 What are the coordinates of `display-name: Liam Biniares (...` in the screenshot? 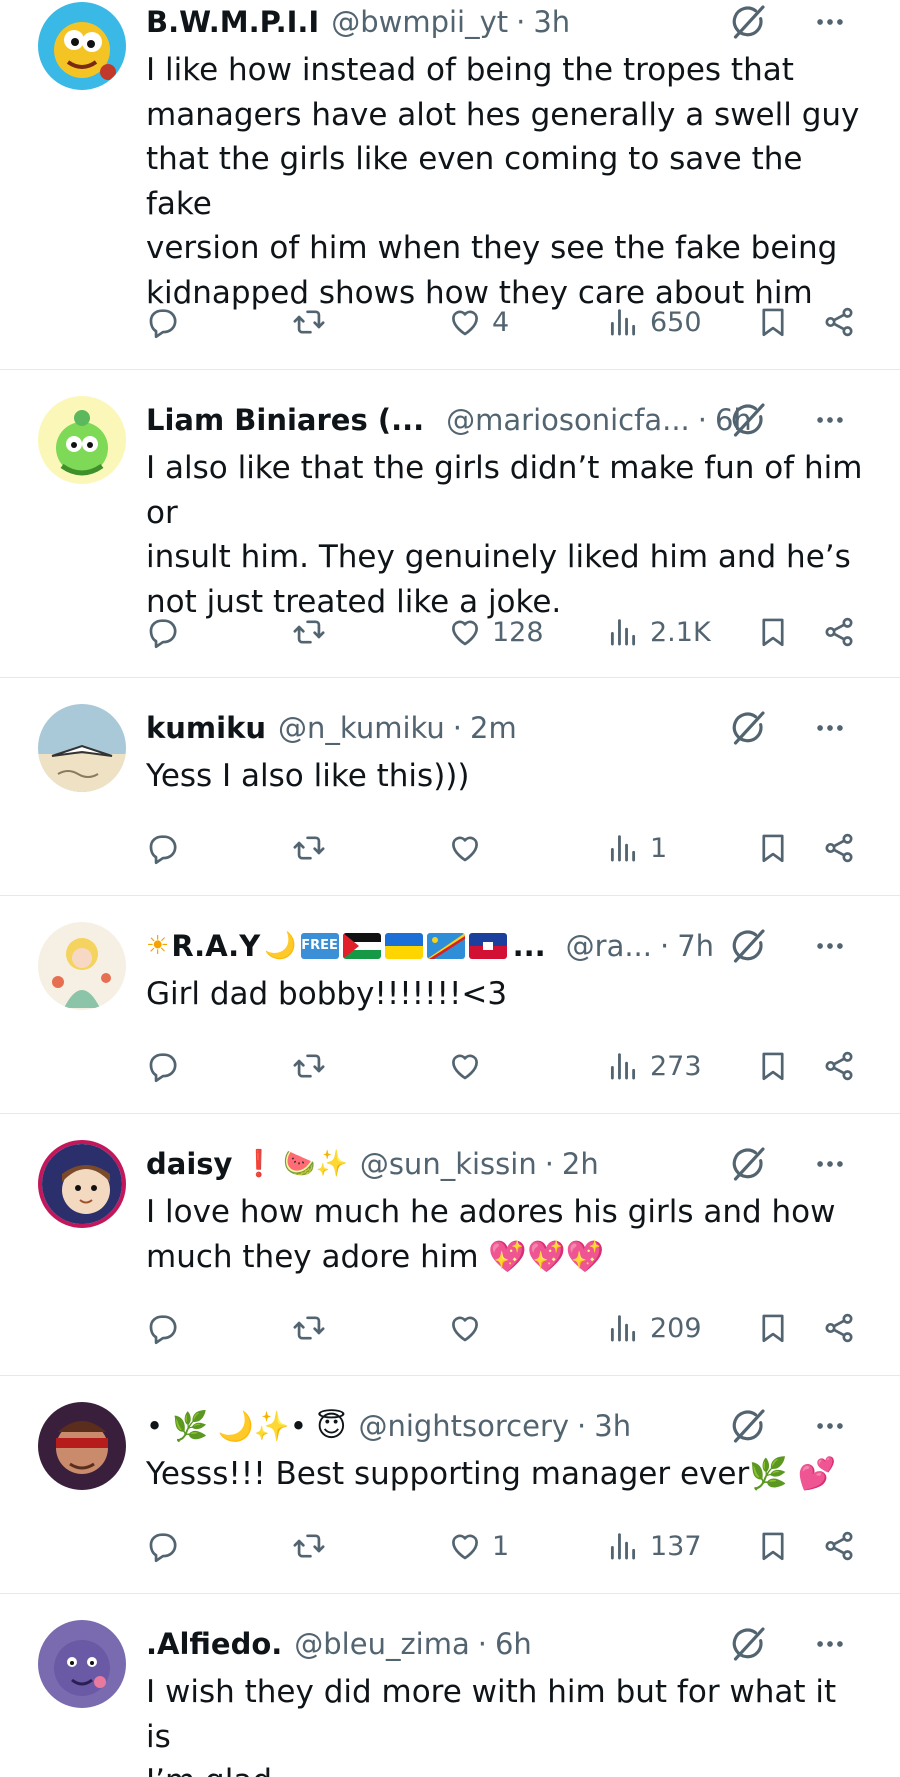 It's located at (285, 420).